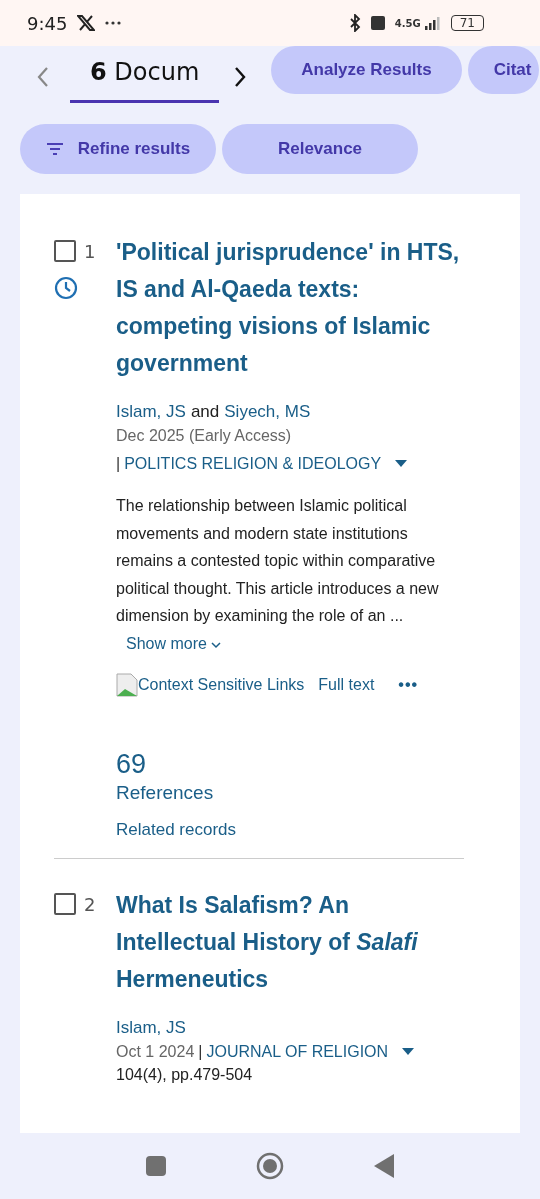  What do you see at coordinates (204, 436) in the screenshot?
I see `publication-date: Dec 2025 (Early Access)` at bounding box center [204, 436].